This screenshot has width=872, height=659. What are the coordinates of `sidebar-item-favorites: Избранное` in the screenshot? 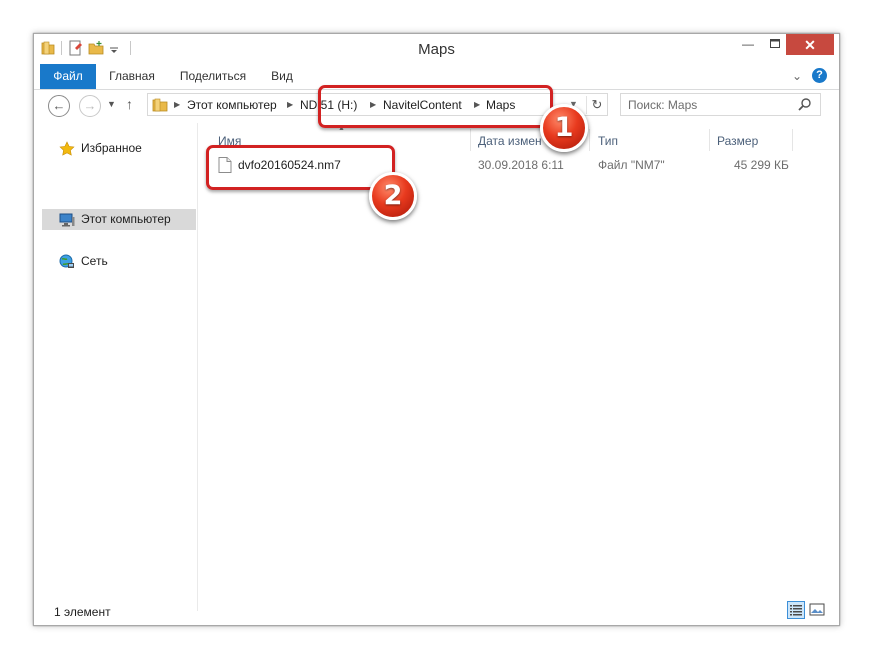 It's located at (112, 148).